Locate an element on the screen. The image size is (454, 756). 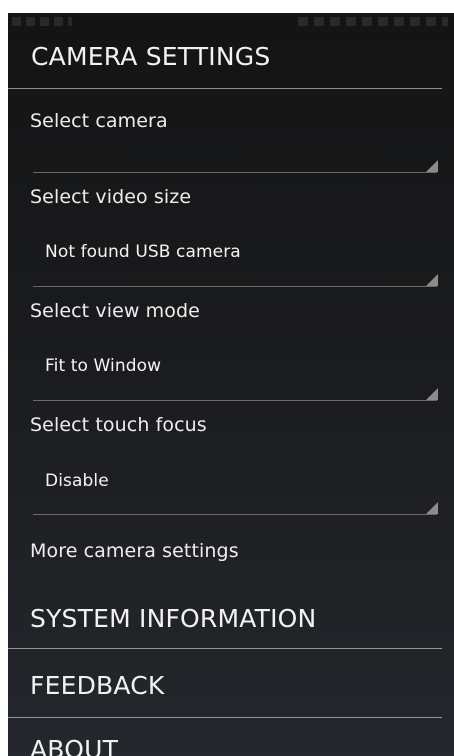
camera-settings-divider is located at coordinates (225, 88).